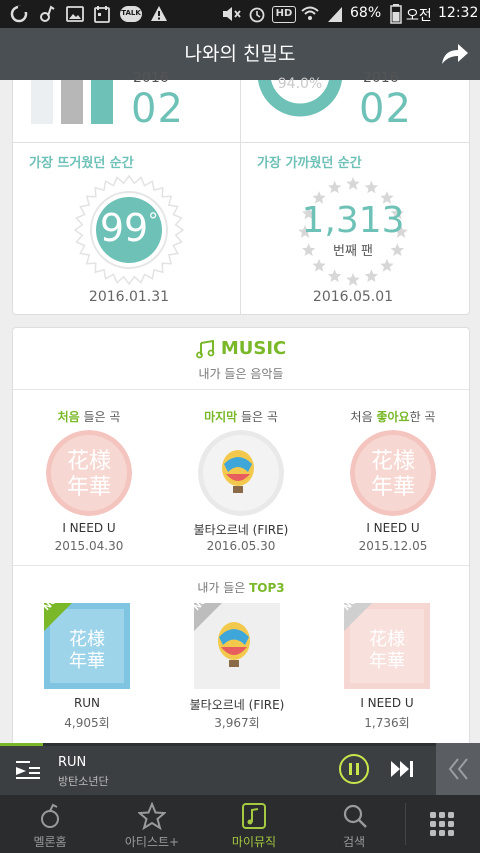 This screenshot has height=853, width=480. Describe the element at coordinates (393, 546) in the screenshot. I see `liked-song-date: 2015.12.05` at that location.